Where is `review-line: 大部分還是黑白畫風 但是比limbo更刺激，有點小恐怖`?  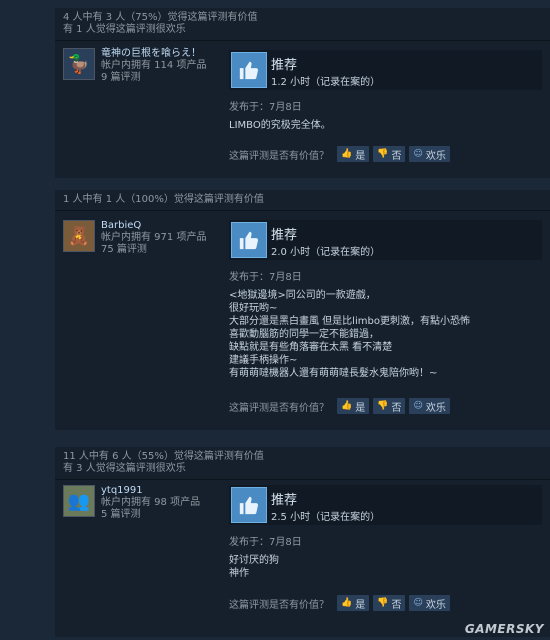 review-line: 大部分還是黑白畫風 但是比limbo更刺激，有點小恐怖 is located at coordinates (349, 321).